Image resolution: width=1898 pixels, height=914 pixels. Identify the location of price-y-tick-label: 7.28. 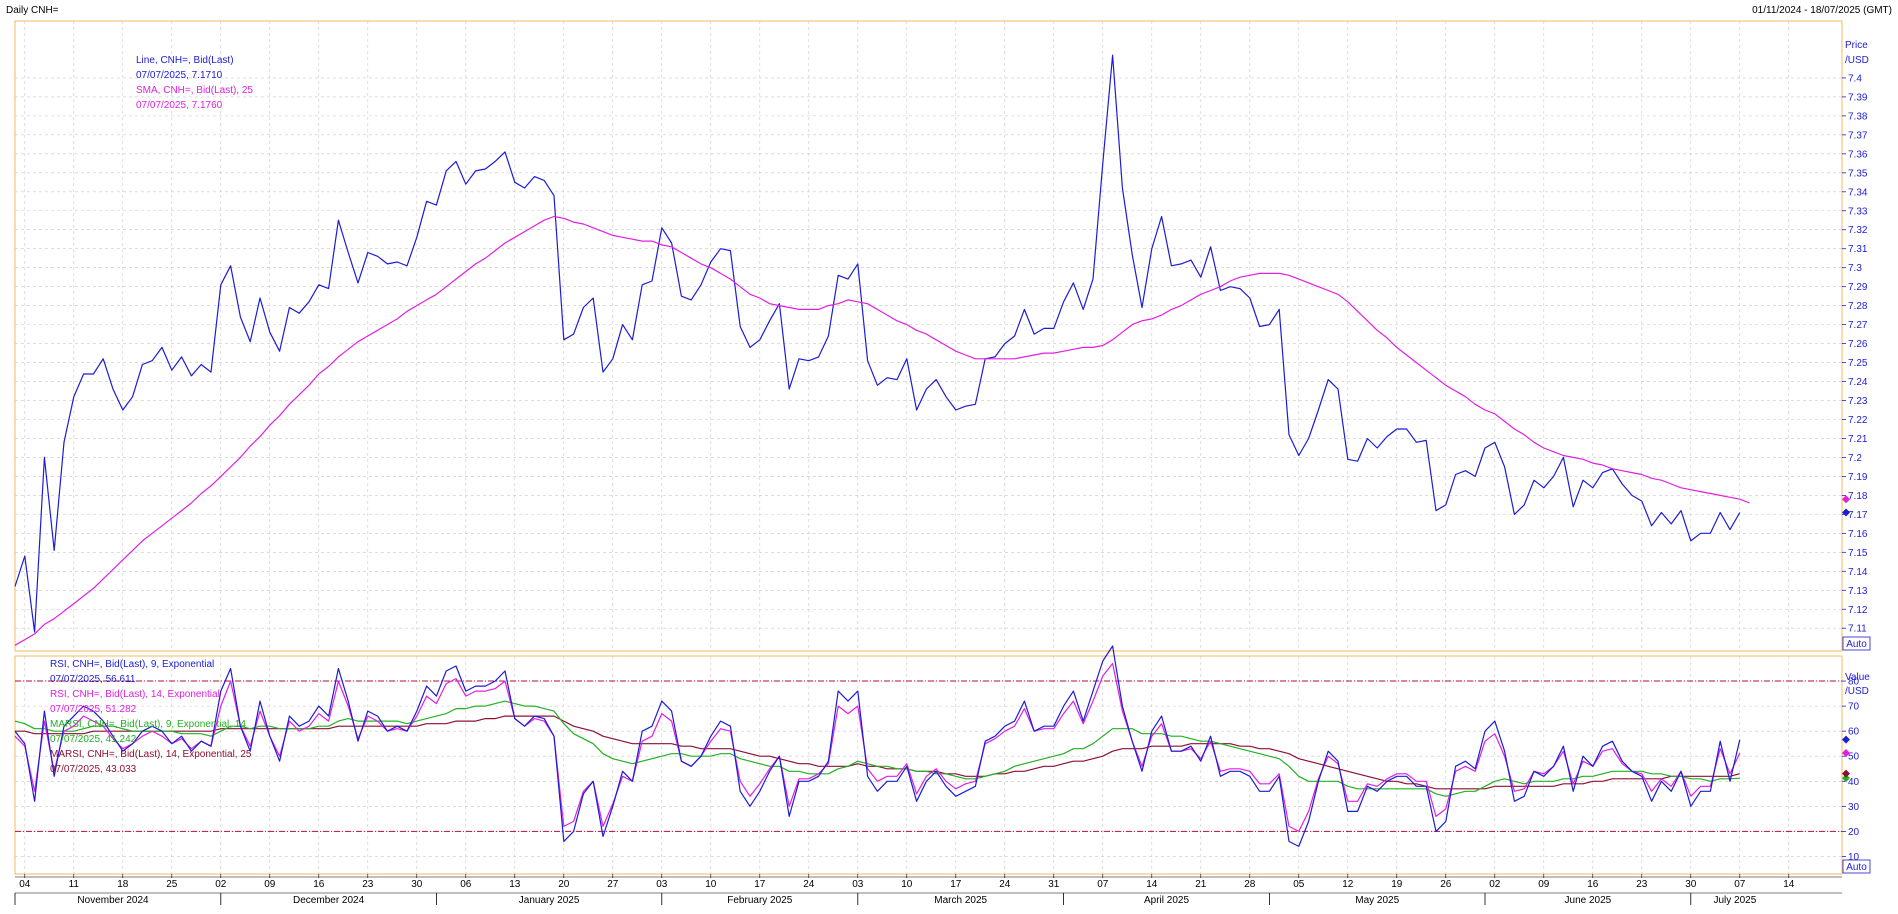
(1858, 306).